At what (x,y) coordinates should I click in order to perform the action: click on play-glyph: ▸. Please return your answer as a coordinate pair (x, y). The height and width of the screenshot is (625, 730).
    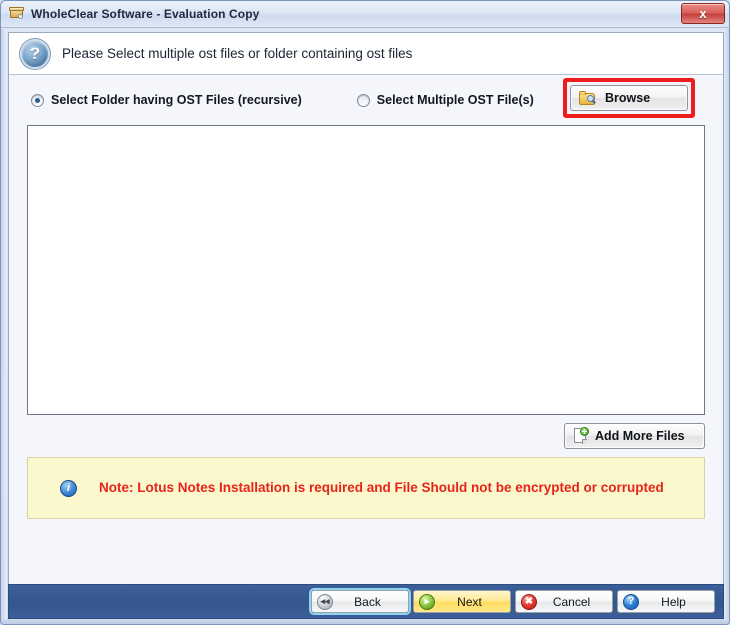
    Looking at the image, I should click on (427, 601).